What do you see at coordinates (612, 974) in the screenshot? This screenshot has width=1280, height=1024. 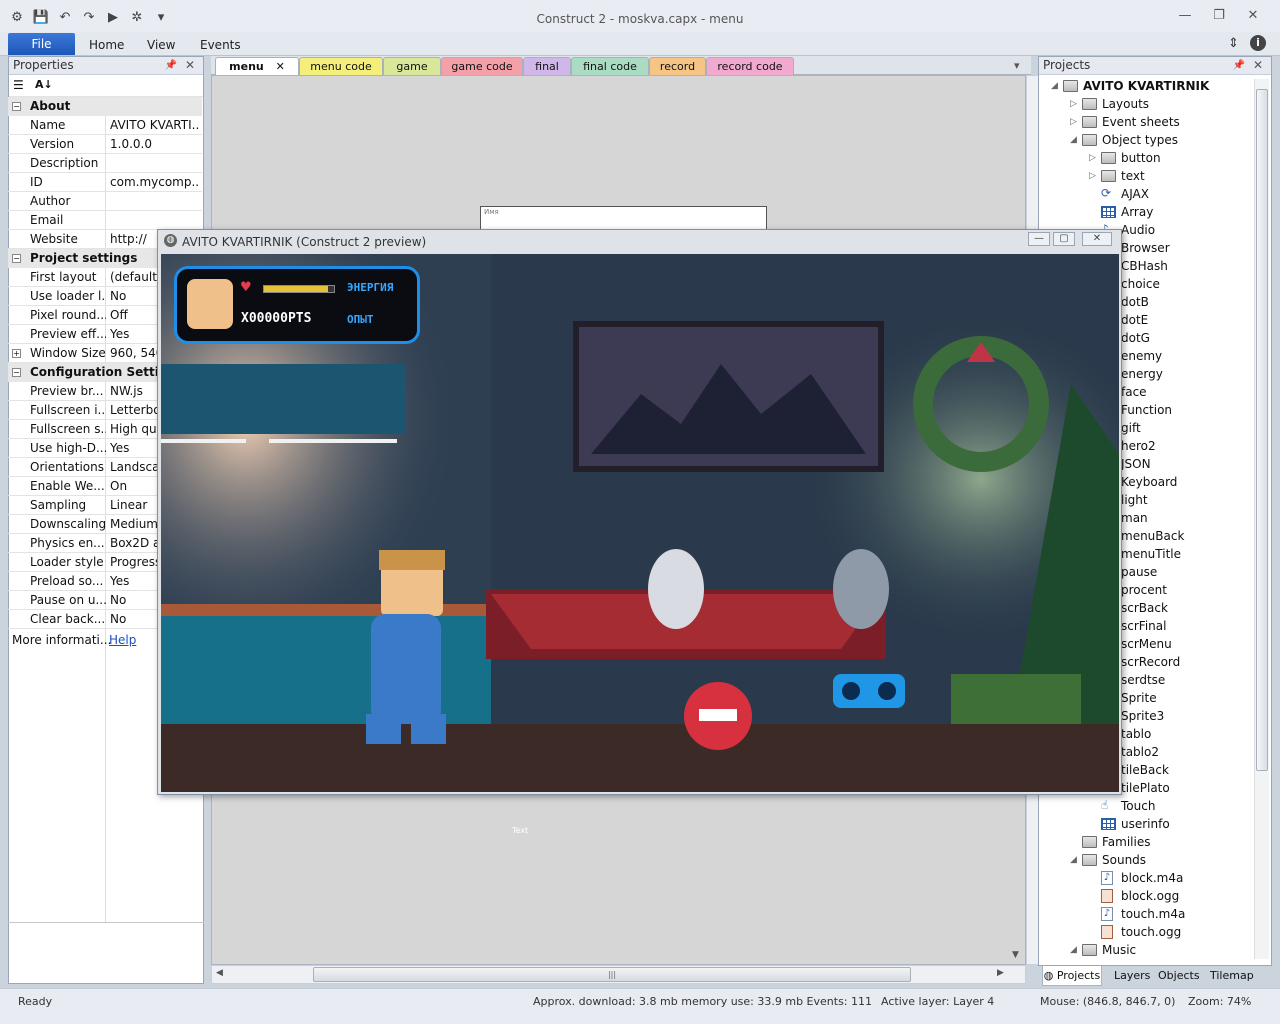 I see `horizontal-scroll-thumb: |||` at bounding box center [612, 974].